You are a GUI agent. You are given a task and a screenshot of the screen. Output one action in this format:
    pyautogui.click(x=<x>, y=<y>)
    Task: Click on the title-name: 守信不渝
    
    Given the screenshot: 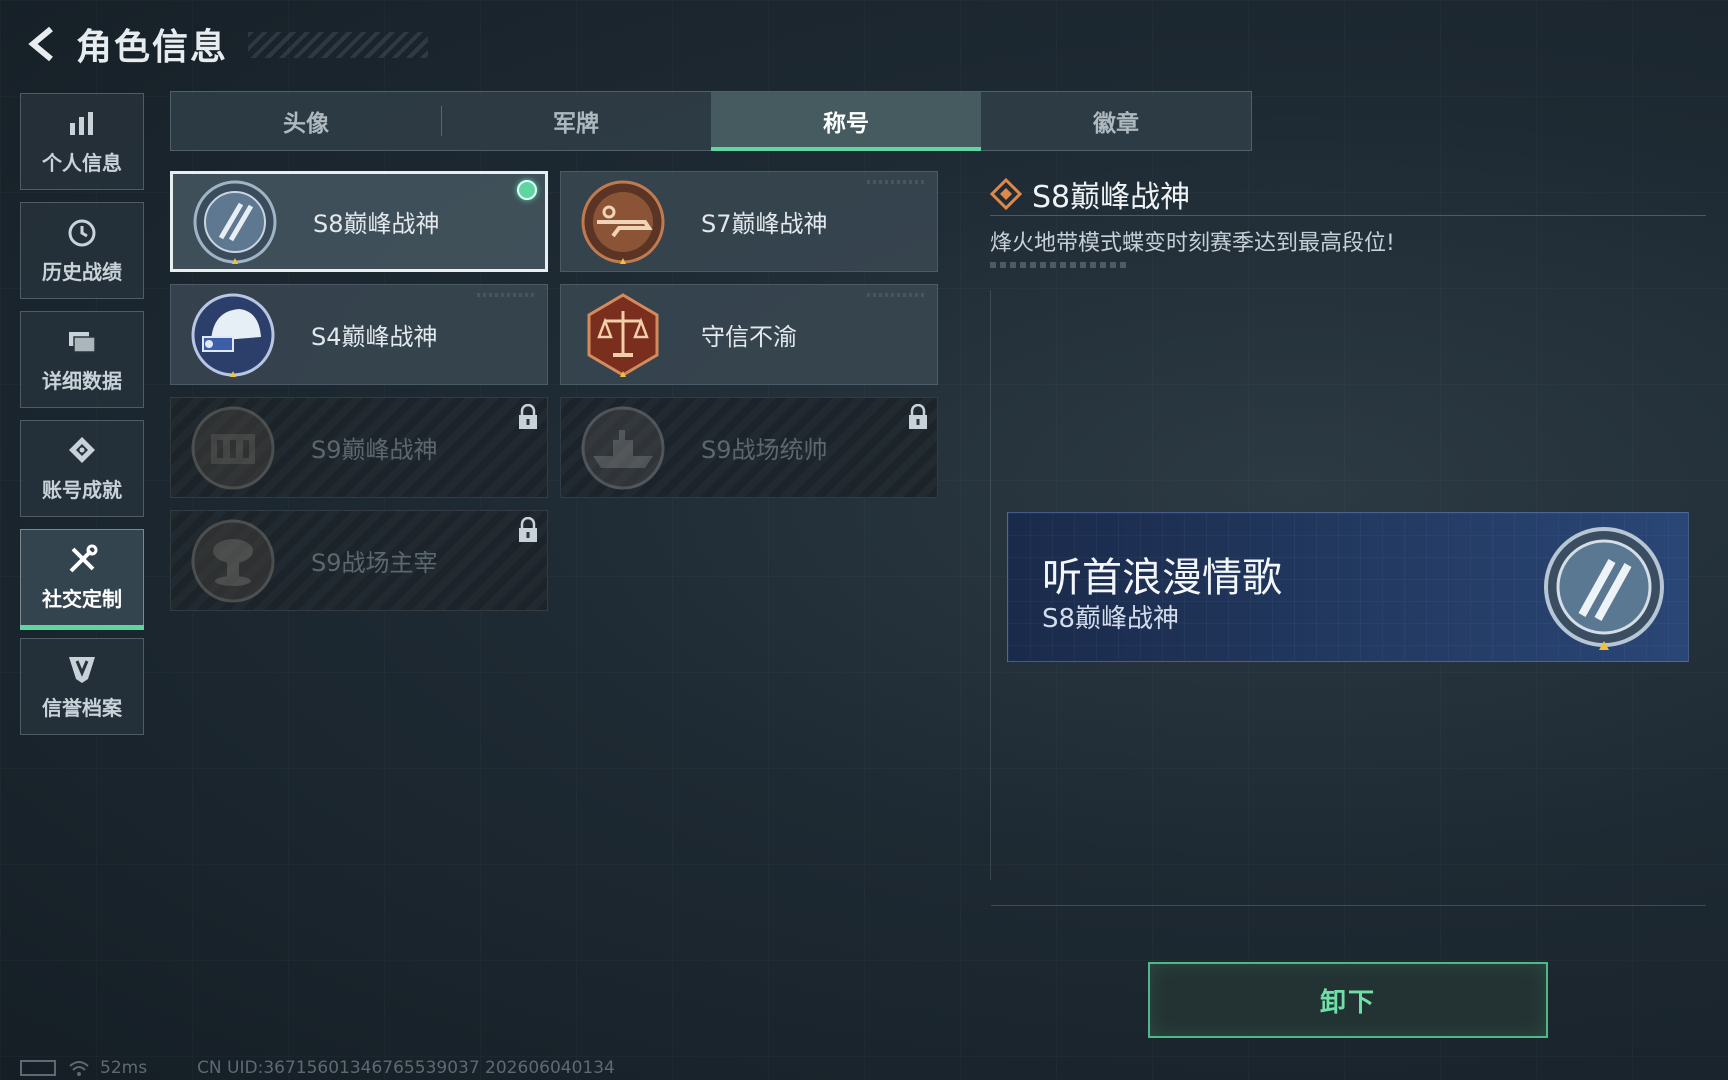 What is the action you would take?
    pyautogui.click(x=749, y=337)
    